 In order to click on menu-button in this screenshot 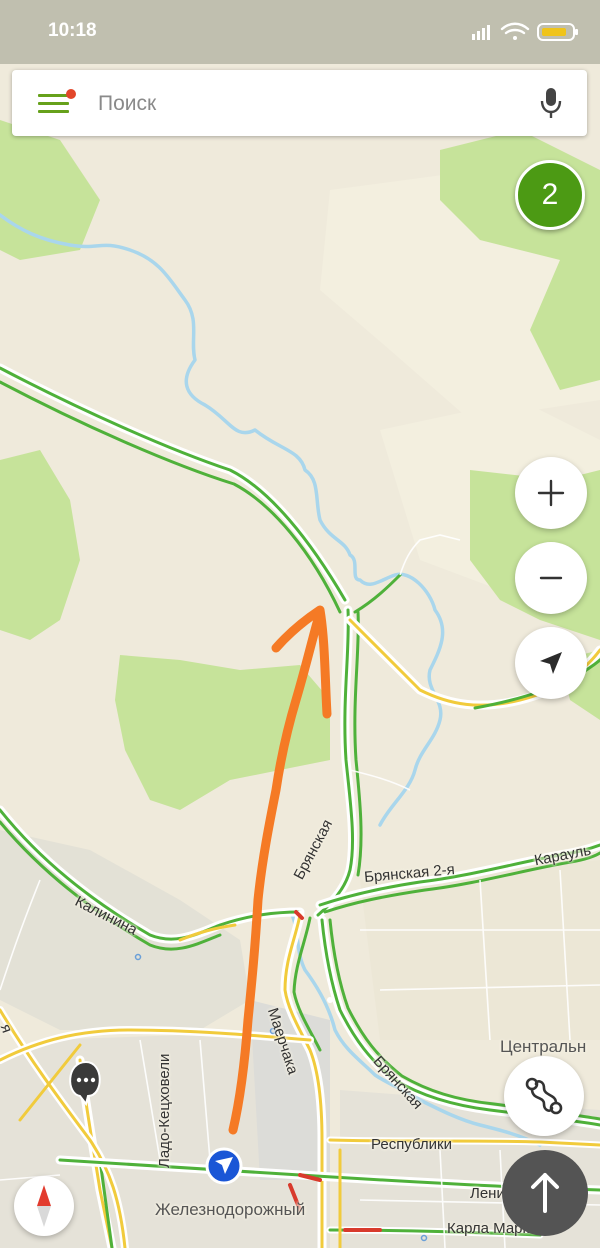, I will do `click(56, 104)`.